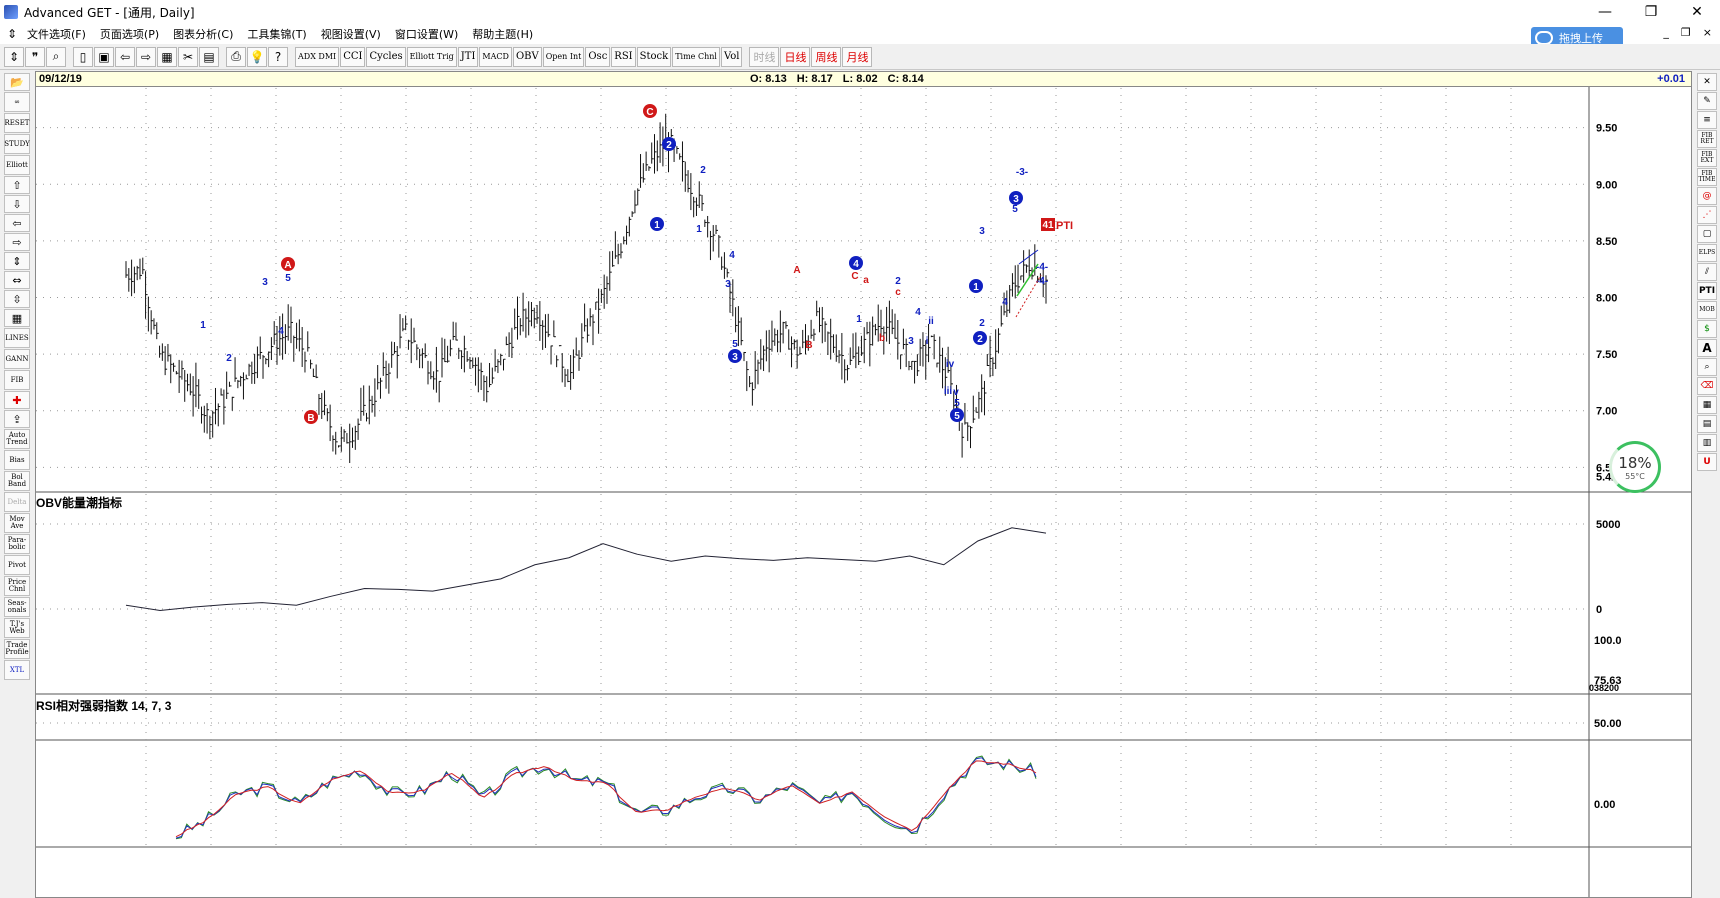 The height and width of the screenshot is (898, 1720). I want to click on calendar-icon: ▦, so click(17, 318).